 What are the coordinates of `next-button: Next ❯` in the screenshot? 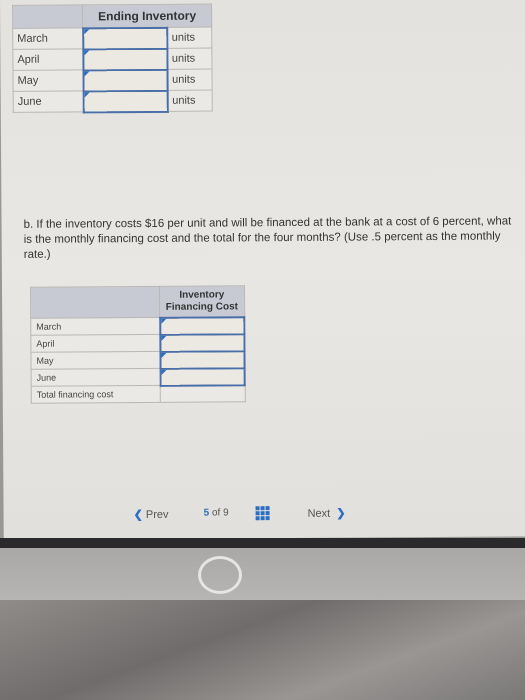 It's located at (327, 513).